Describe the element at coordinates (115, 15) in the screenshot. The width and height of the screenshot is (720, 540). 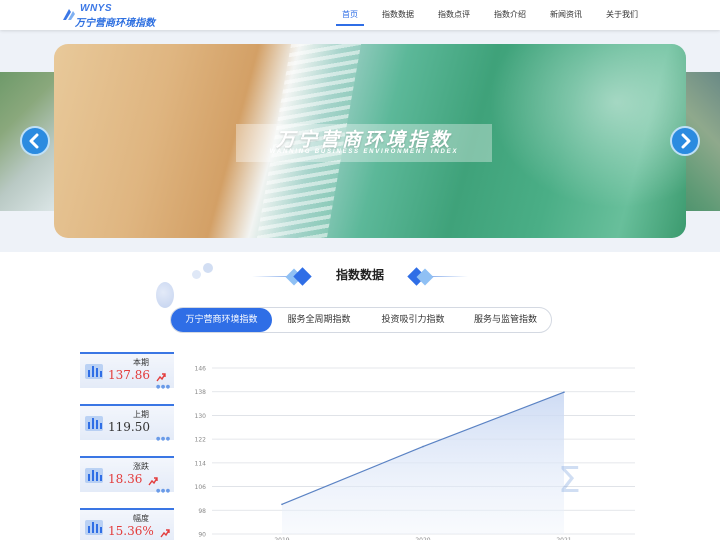
I see `site-logo: WNYS 万宁营商环境指数` at that location.